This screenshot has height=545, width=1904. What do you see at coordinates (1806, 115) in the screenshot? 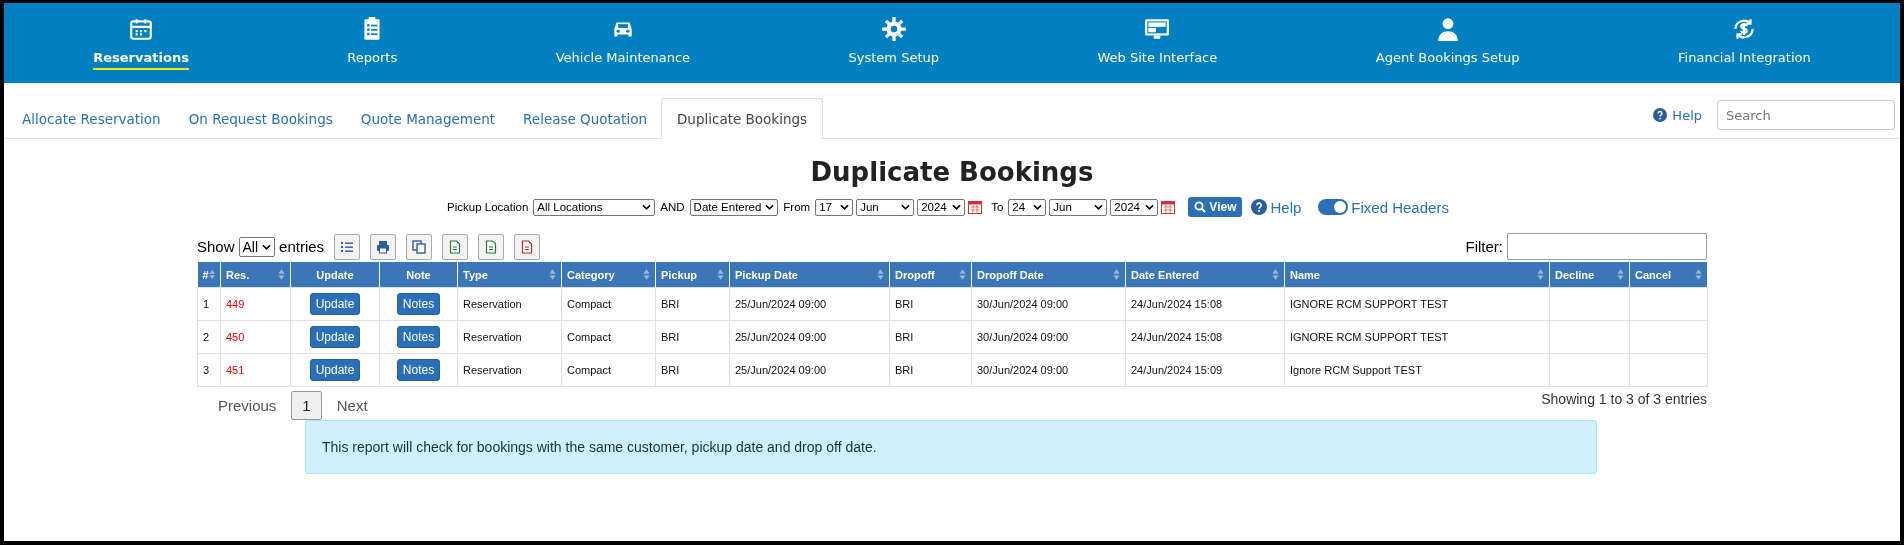
I see `search-field: Search` at bounding box center [1806, 115].